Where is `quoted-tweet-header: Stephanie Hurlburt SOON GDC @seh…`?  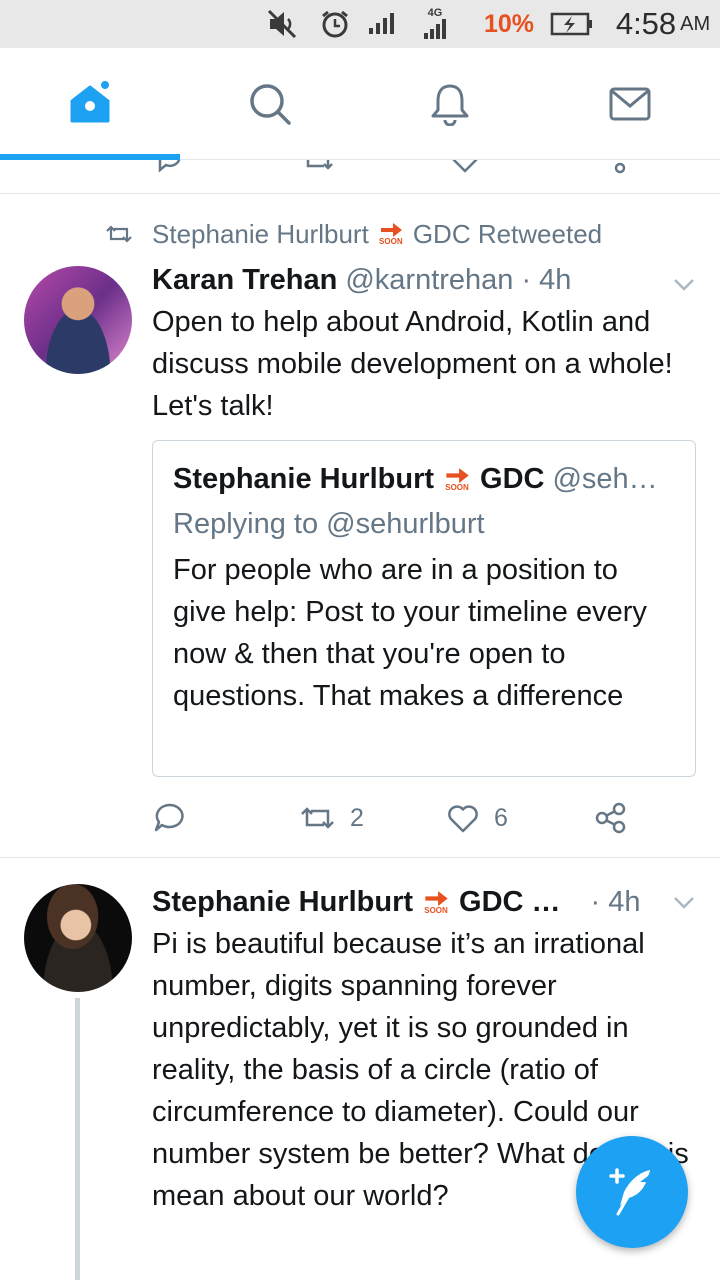 quoted-tweet-header: Stephanie Hurlburt SOON GDC @seh… is located at coordinates (415, 479).